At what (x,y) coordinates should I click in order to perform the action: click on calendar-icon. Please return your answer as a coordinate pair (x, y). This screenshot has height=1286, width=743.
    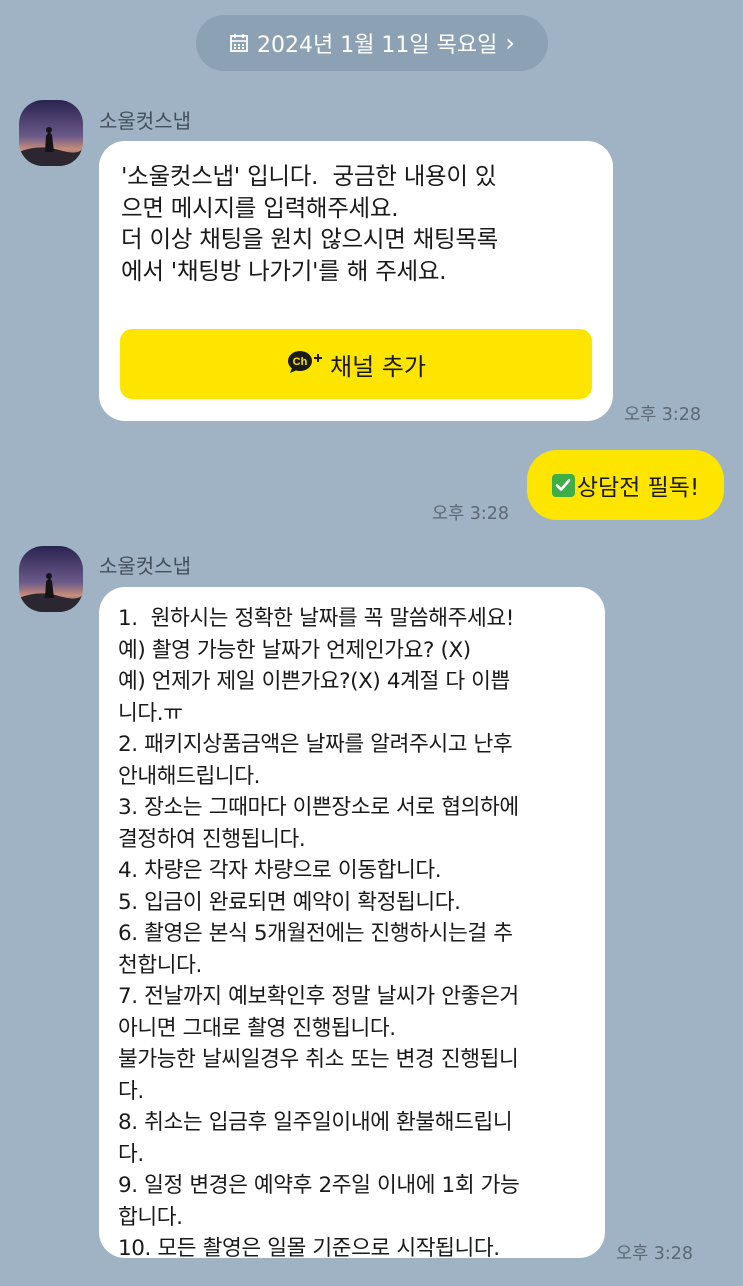
    Looking at the image, I should click on (239, 43).